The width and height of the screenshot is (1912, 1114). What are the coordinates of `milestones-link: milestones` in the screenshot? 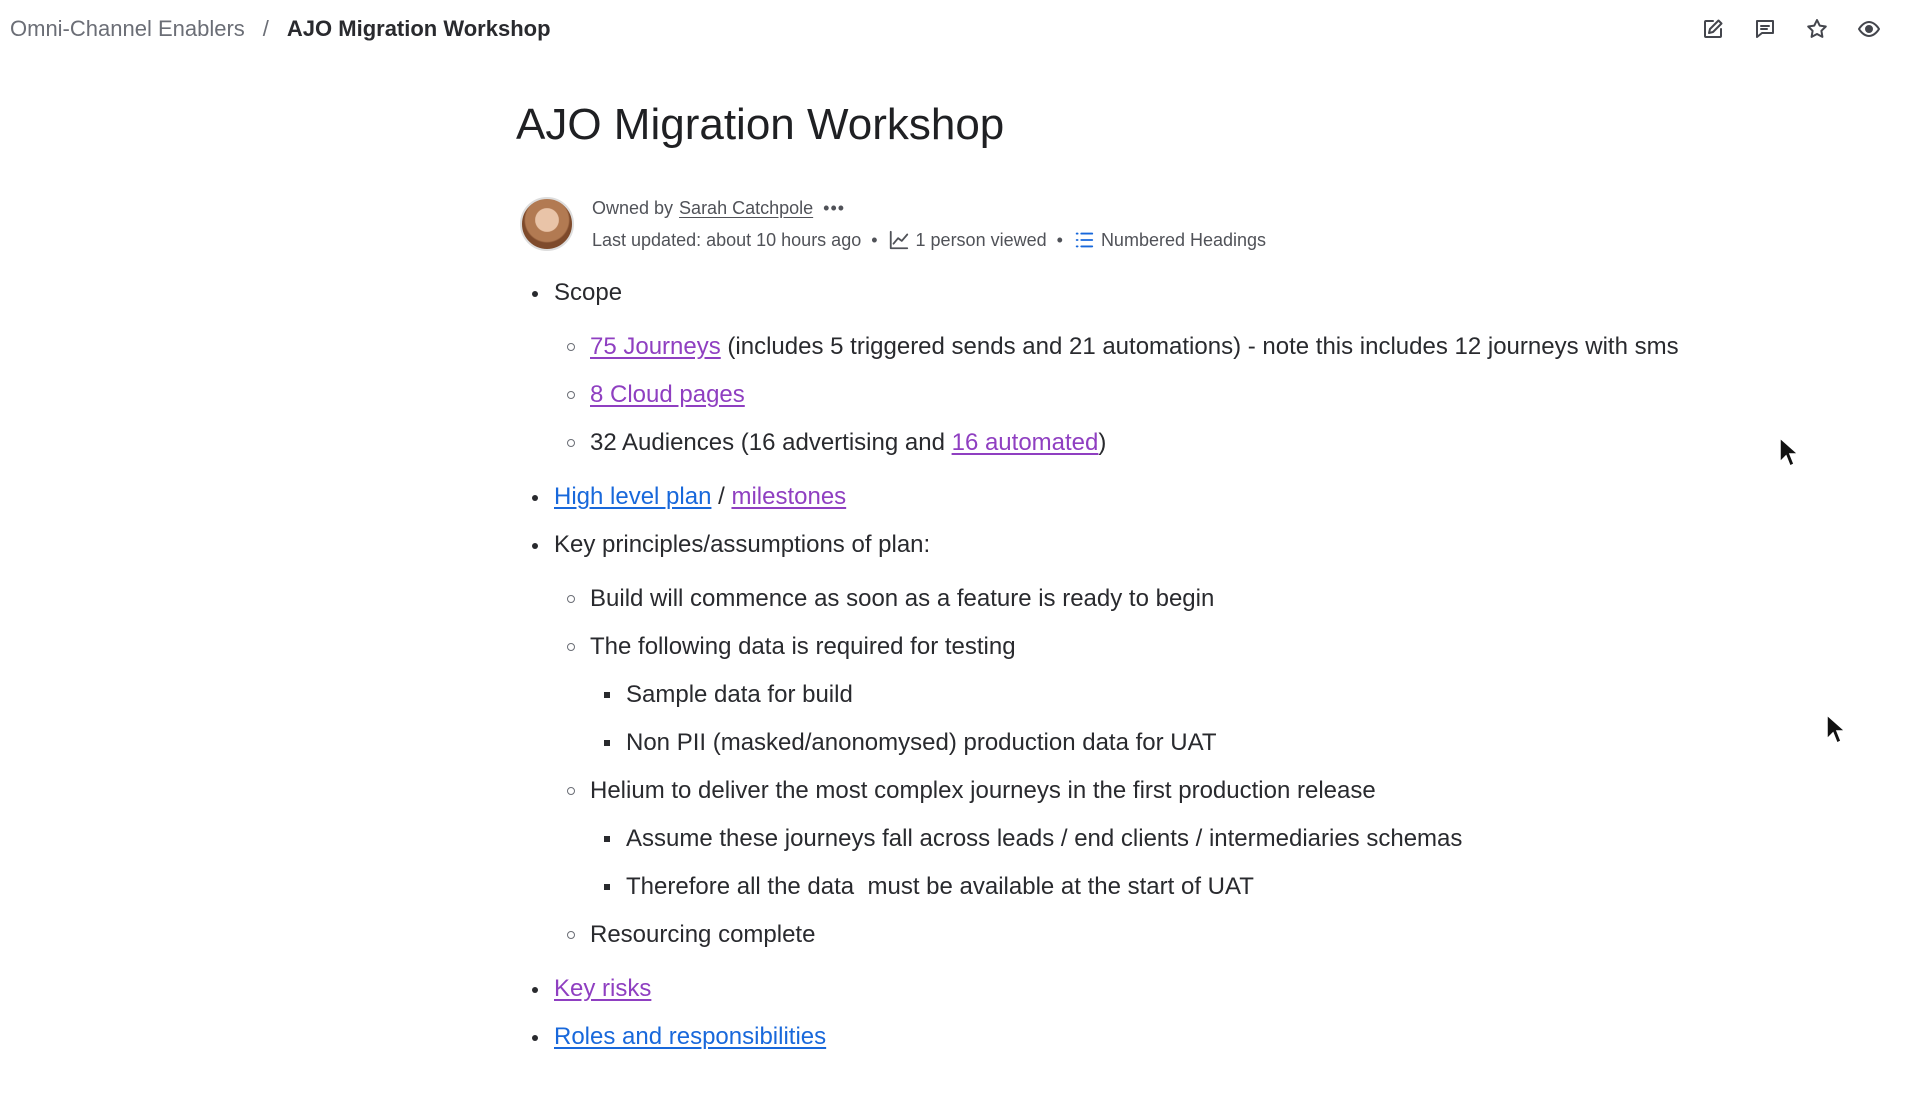 It's located at (788, 496).